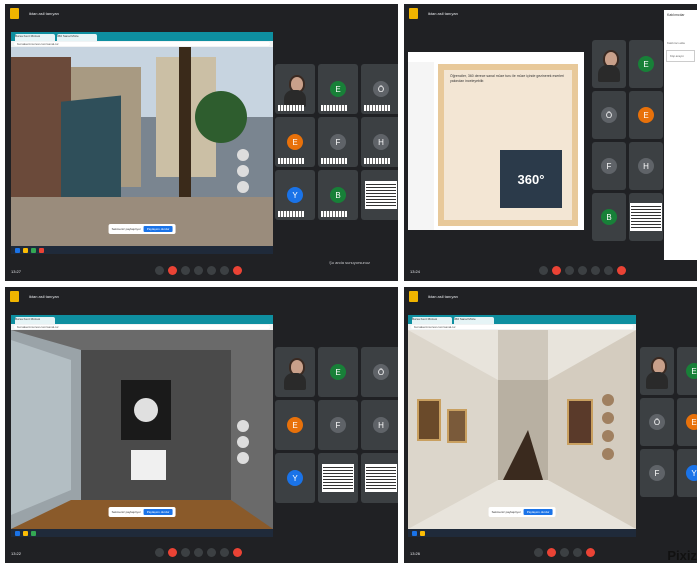  I want to click on participant-name, so click(291, 108).